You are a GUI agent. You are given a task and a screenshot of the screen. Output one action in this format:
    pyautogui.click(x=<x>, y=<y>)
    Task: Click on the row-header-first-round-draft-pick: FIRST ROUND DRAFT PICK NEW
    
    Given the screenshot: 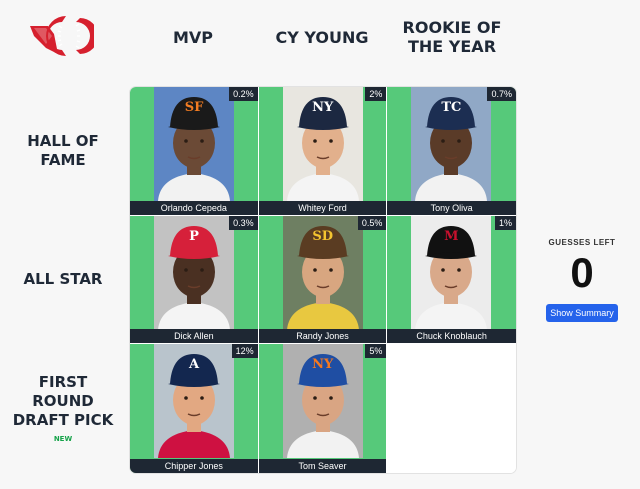 What is the action you would take?
    pyautogui.click(x=63, y=408)
    